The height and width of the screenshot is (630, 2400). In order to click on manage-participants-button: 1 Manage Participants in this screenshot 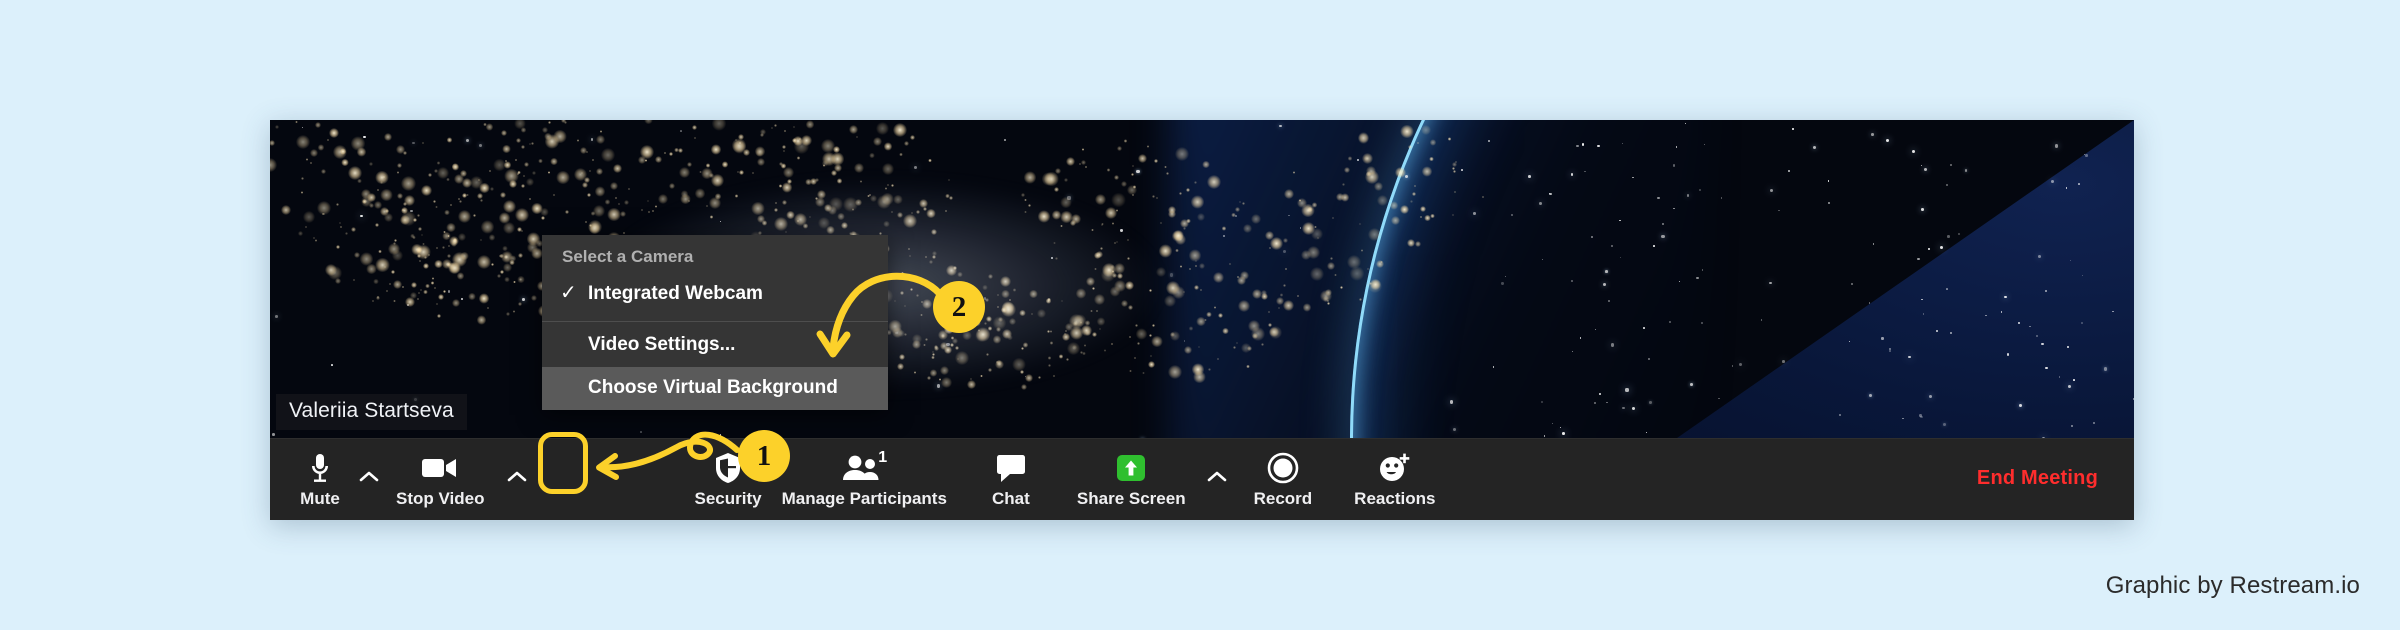, I will do `click(864, 478)`.